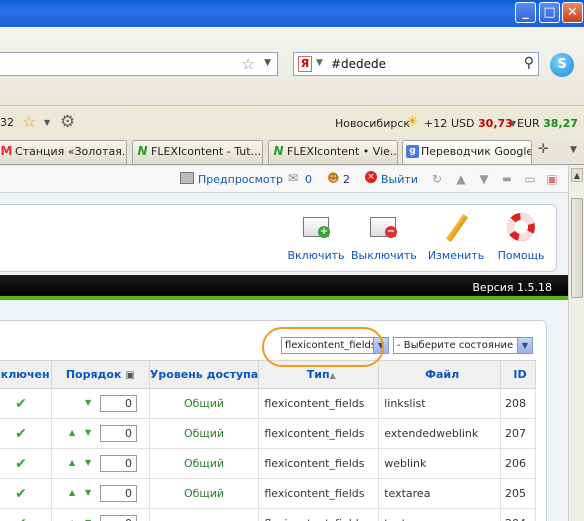 The width and height of the screenshot is (584, 521). Describe the element at coordinates (572, 12) in the screenshot. I see `close-window-button: ✕` at that location.